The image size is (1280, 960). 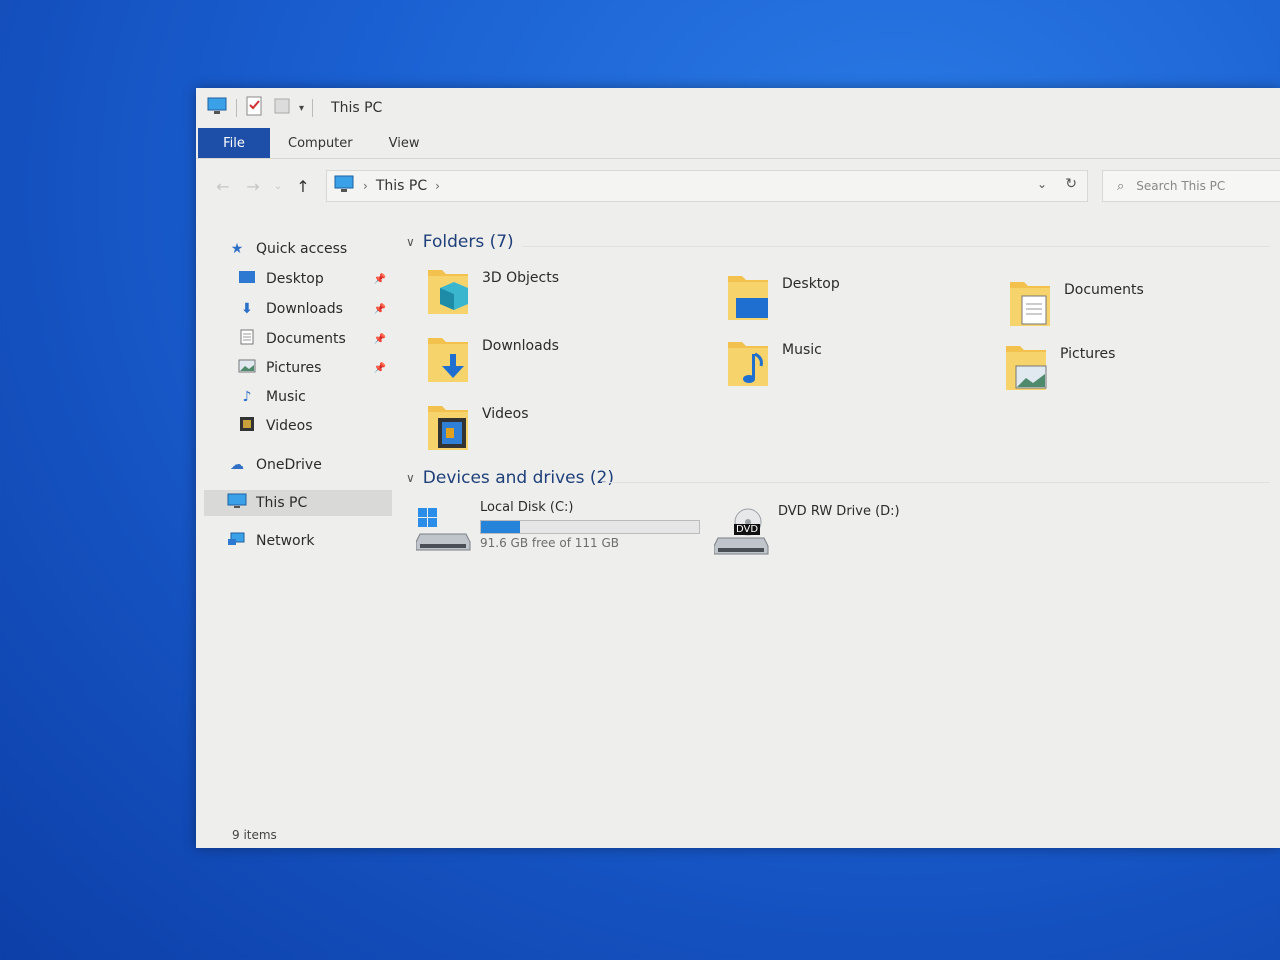 What do you see at coordinates (278, 186) in the screenshot?
I see `recent-locations-icon: ⌄` at bounding box center [278, 186].